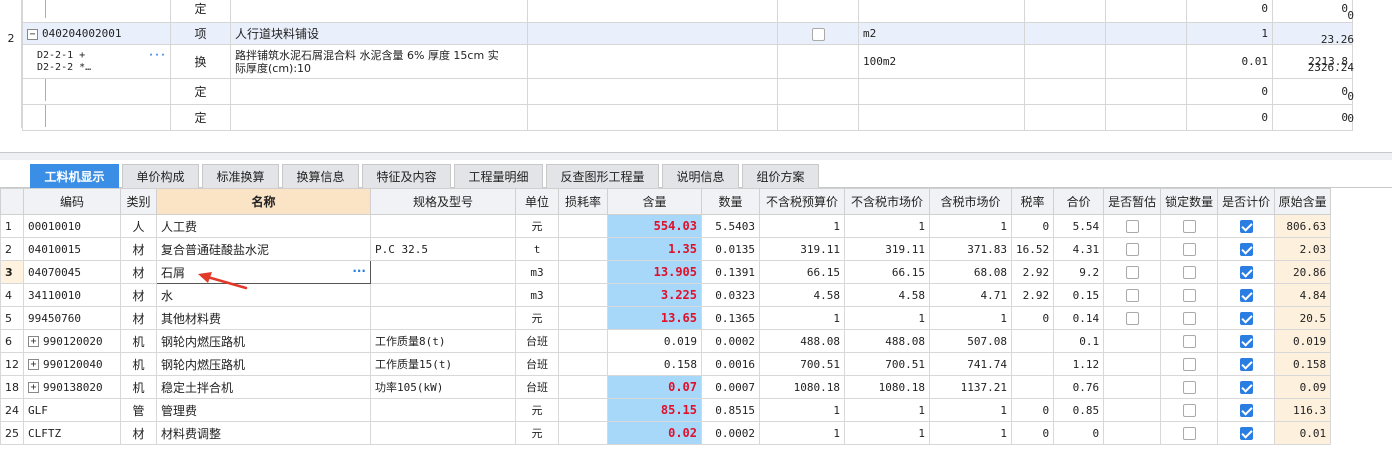 This screenshot has width=1392, height=473. What do you see at coordinates (654, 295) in the screenshot?
I see `content-cell: 3.225` at bounding box center [654, 295].